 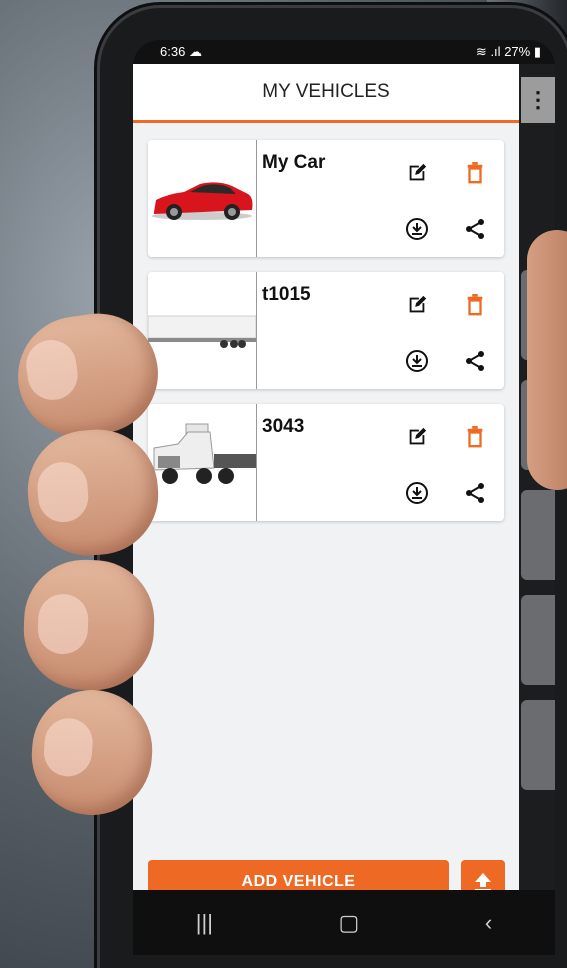 What do you see at coordinates (481, 51) in the screenshot?
I see `wifi-icon: ≋` at bounding box center [481, 51].